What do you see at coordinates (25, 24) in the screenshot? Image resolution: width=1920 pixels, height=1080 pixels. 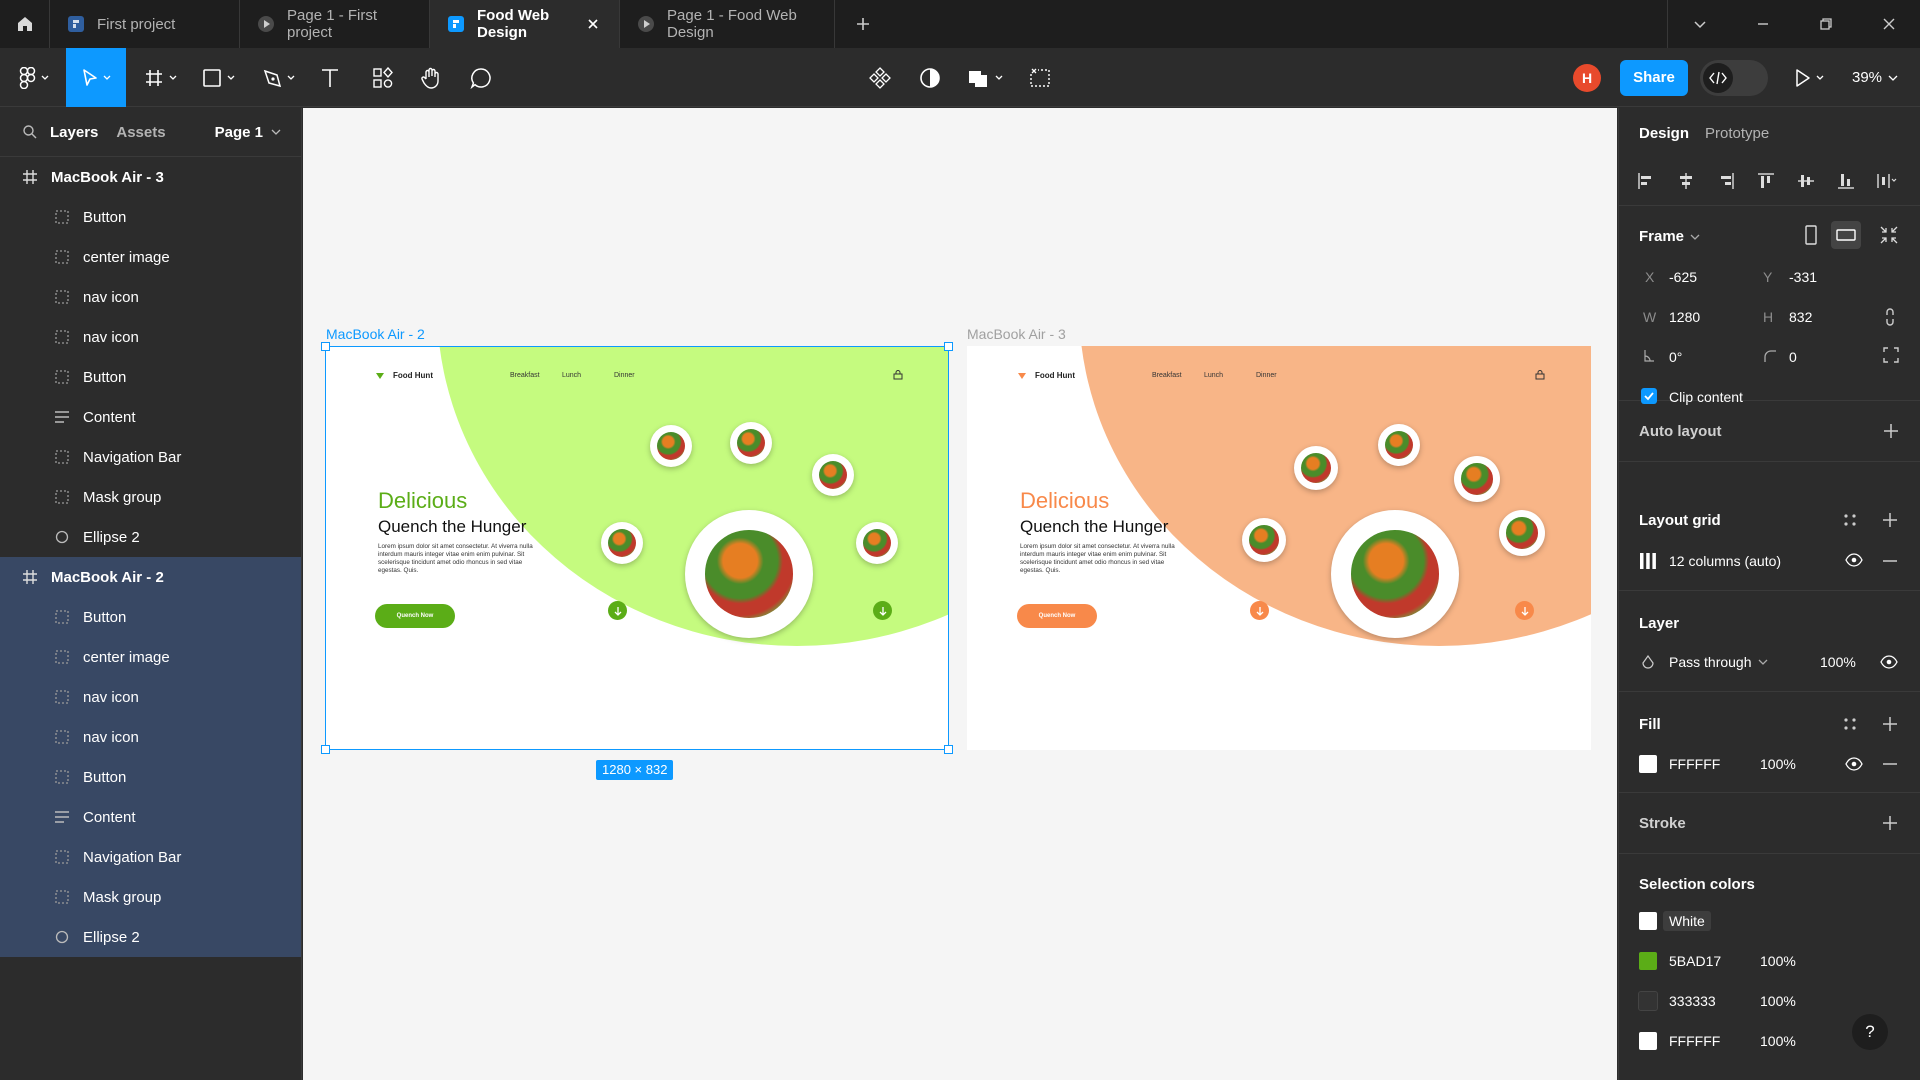 I see `home-button` at bounding box center [25, 24].